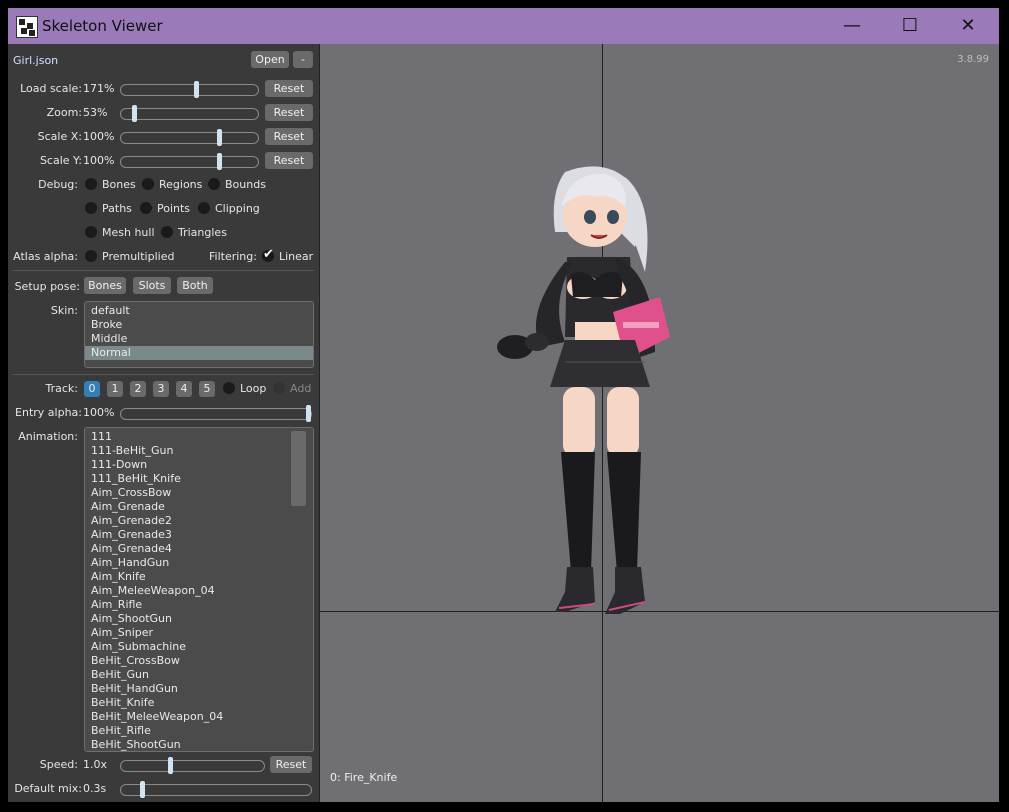  Describe the element at coordinates (105, 285) in the screenshot. I see `setup-bones-button: Bones` at that location.